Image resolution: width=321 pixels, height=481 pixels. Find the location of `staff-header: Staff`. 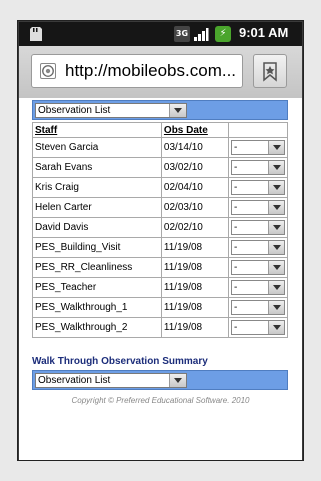

staff-header: Staff is located at coordinates (97, 130).